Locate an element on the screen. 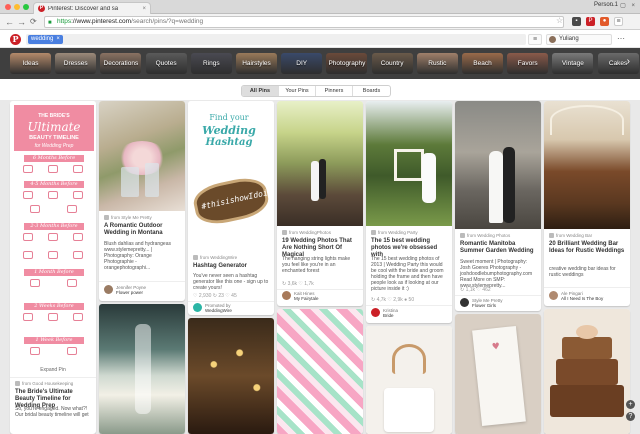  expand-pin-link: Expand Pin is located at coordinates (53, 370).